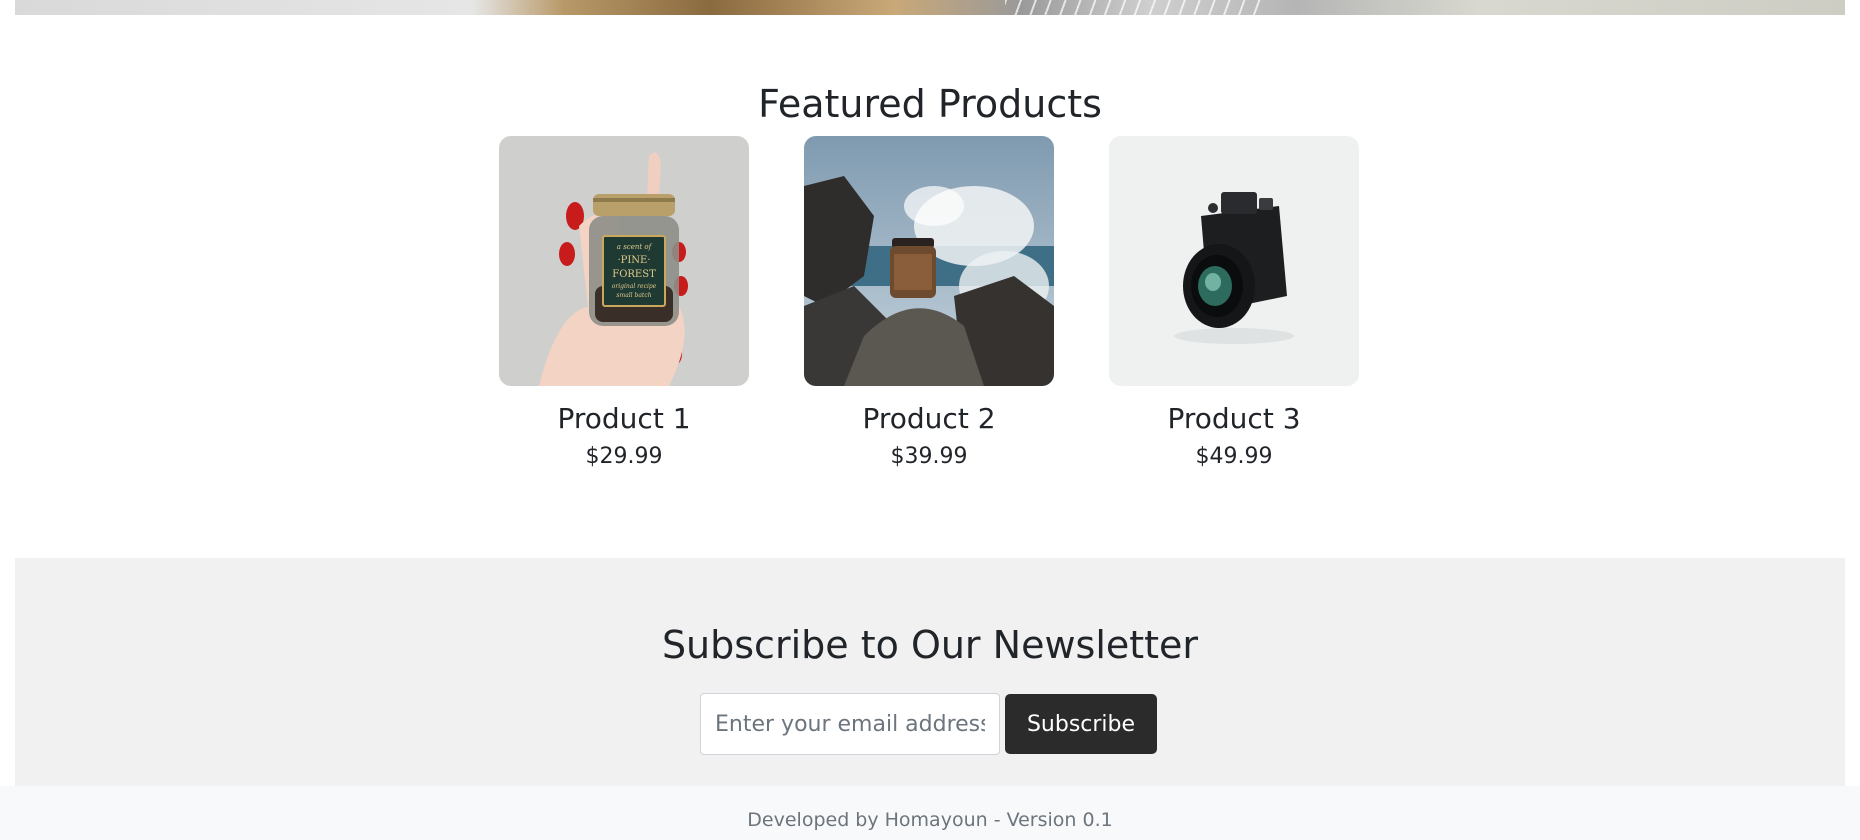  What do you see at coordinates (634, 274) in the screenshot?
I see `jar-label-line3: FOREST` at bounding box center [634, 274].